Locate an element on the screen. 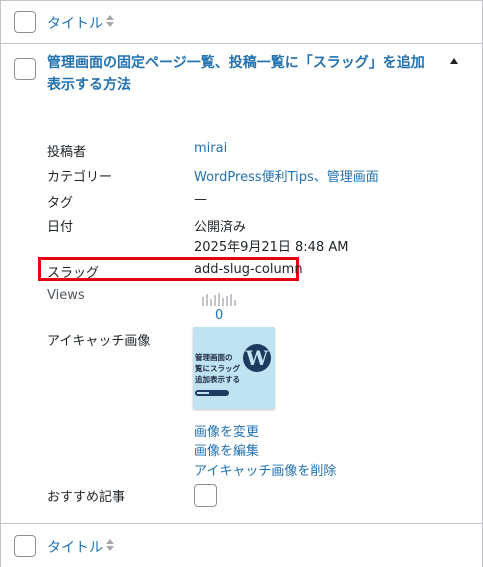 The image size is (483, 567). tag-label: タグ is located at coordinates (60, 203).